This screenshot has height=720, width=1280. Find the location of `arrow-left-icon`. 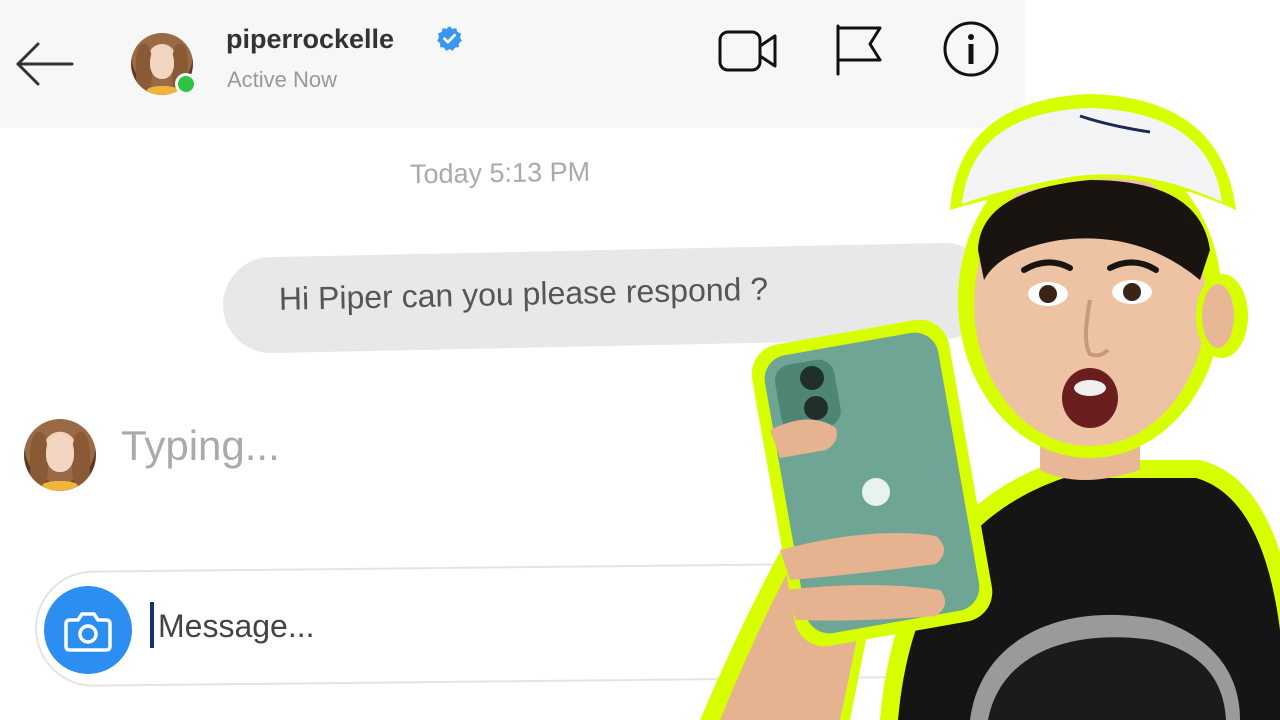

arrow-left-icon is located at coordinates (45, 64).